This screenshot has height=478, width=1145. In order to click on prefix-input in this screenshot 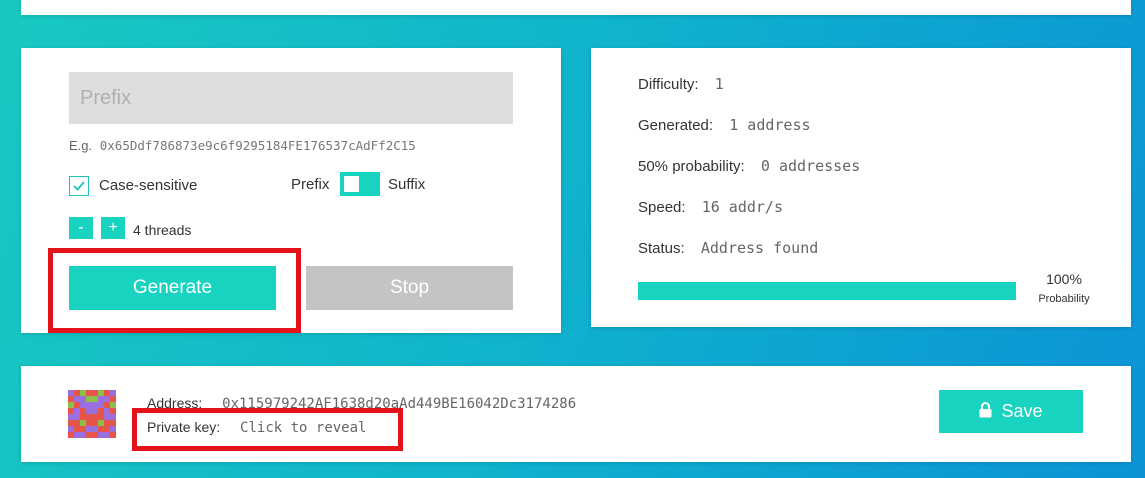, I will do `click(291, 98)`.